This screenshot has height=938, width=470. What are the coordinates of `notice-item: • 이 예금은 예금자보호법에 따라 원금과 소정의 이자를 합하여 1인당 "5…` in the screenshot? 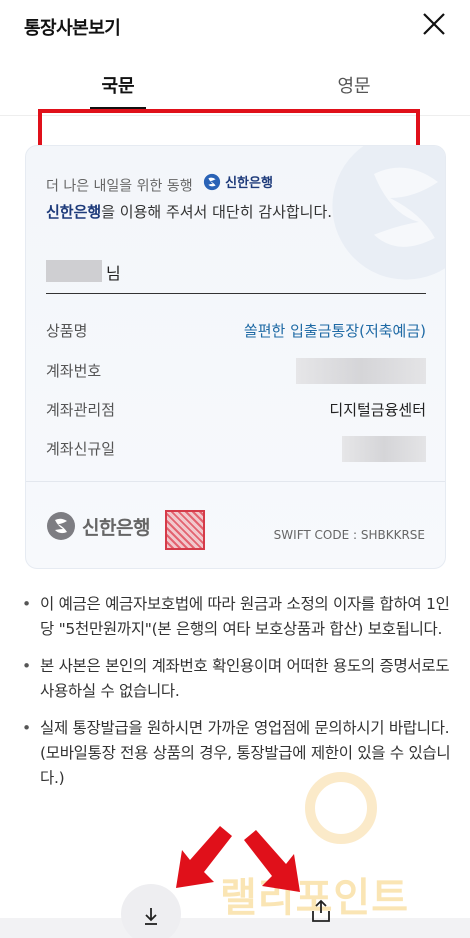 It's located at (237, 617).